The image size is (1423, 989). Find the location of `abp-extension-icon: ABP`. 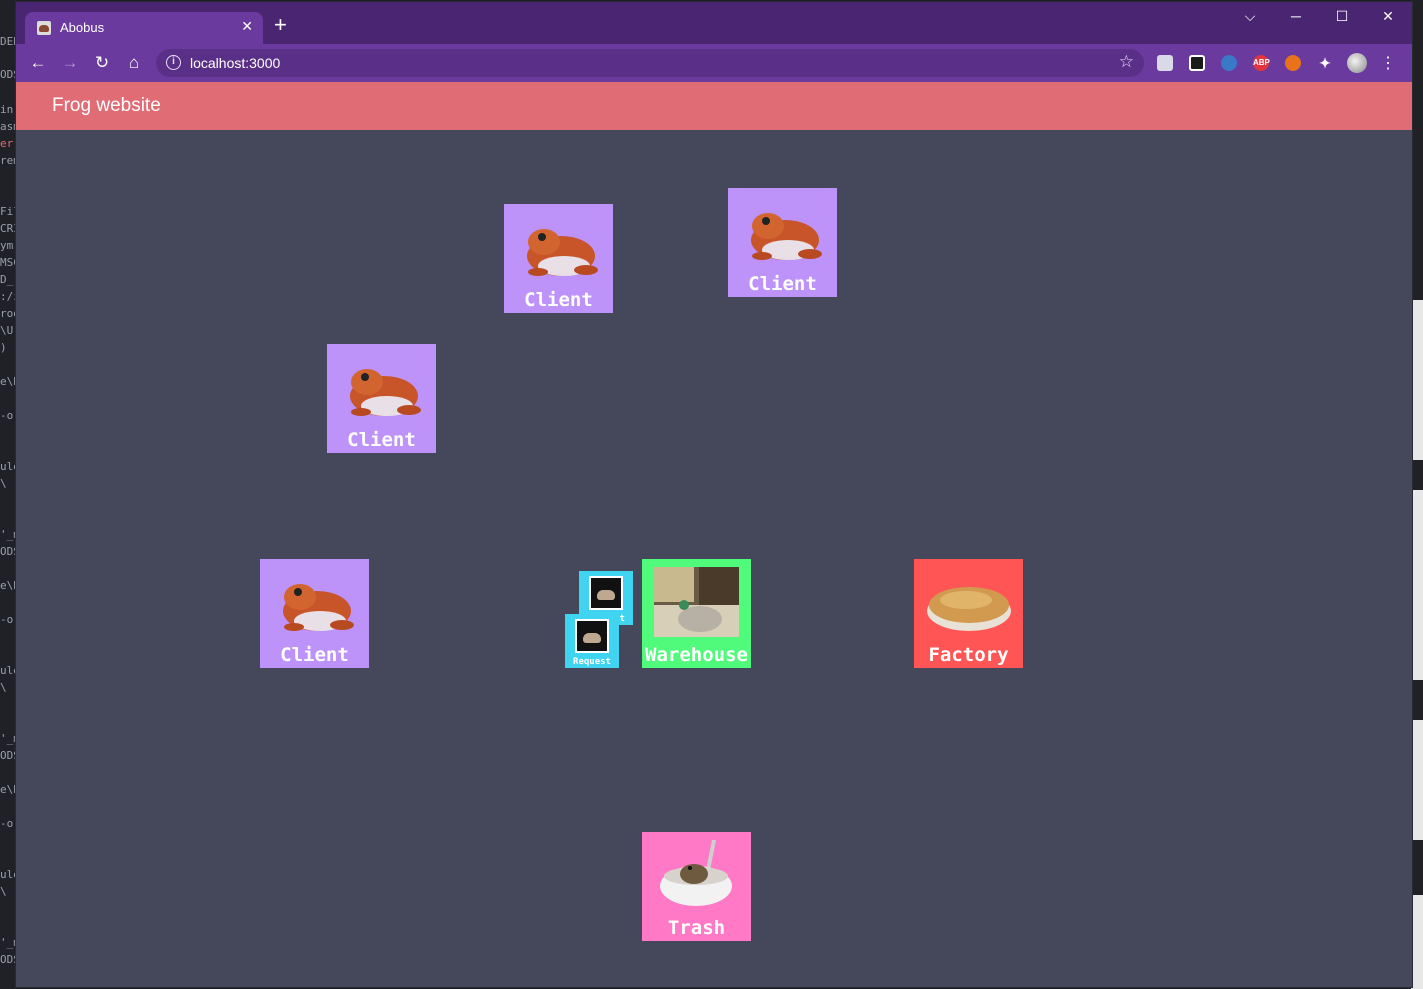

abp-extension-icon: ABP is located at coordinates (1261, 63).